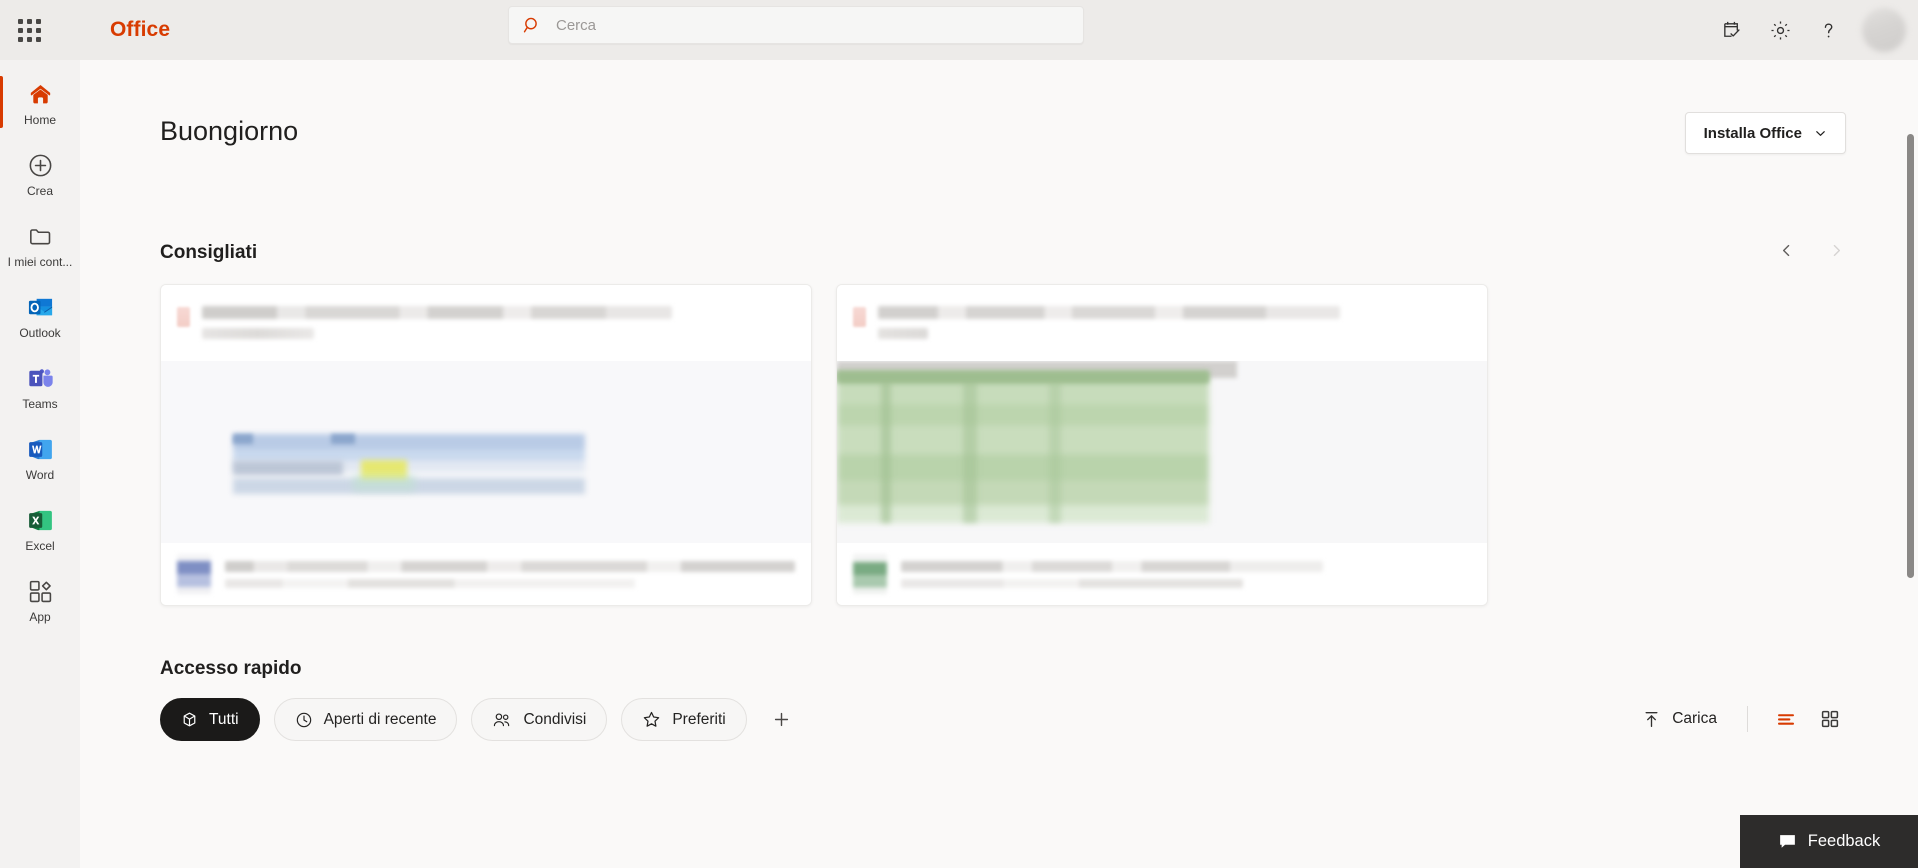  I want to click on upload-label: Carica, so click(1694, 718).